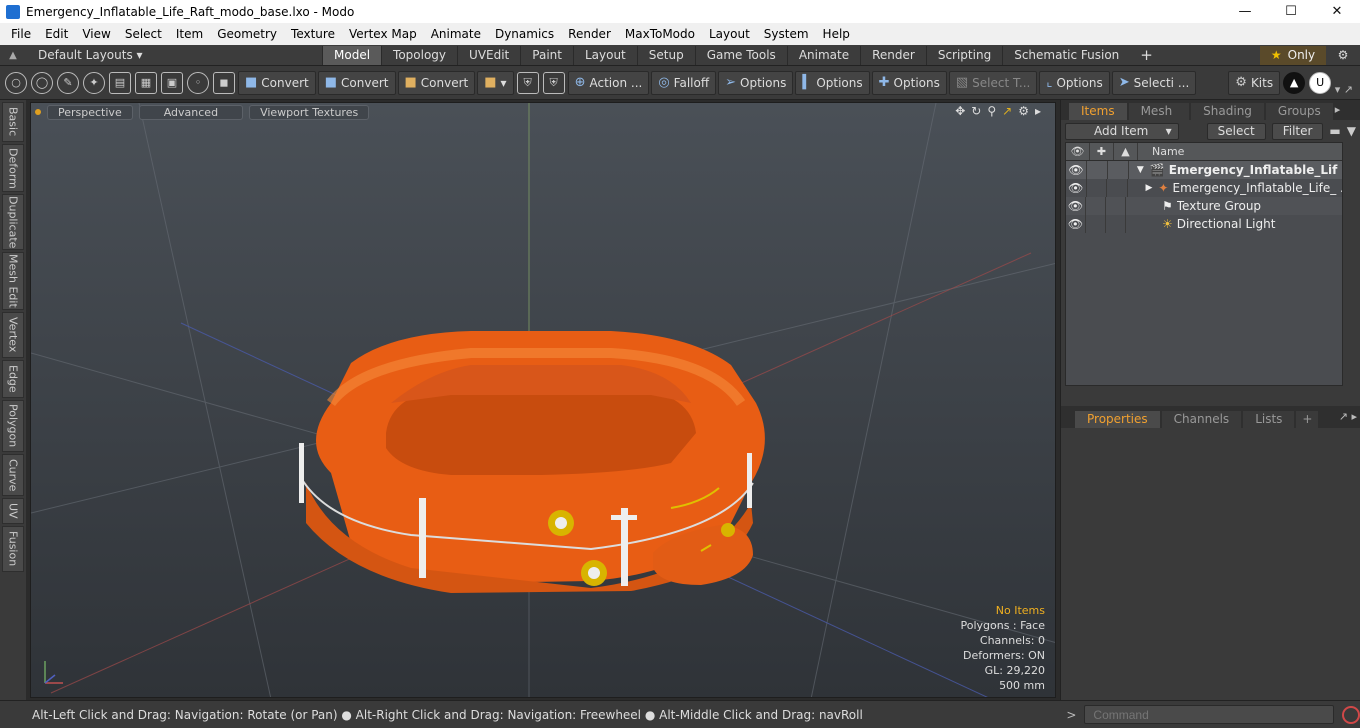 Image resolution: width=1360 pixels, height=728 pixels. Describe the element at coordinates (1349, 417) in the screenshot. I see `panel-expand-icon: ↗ ▸` at that location.